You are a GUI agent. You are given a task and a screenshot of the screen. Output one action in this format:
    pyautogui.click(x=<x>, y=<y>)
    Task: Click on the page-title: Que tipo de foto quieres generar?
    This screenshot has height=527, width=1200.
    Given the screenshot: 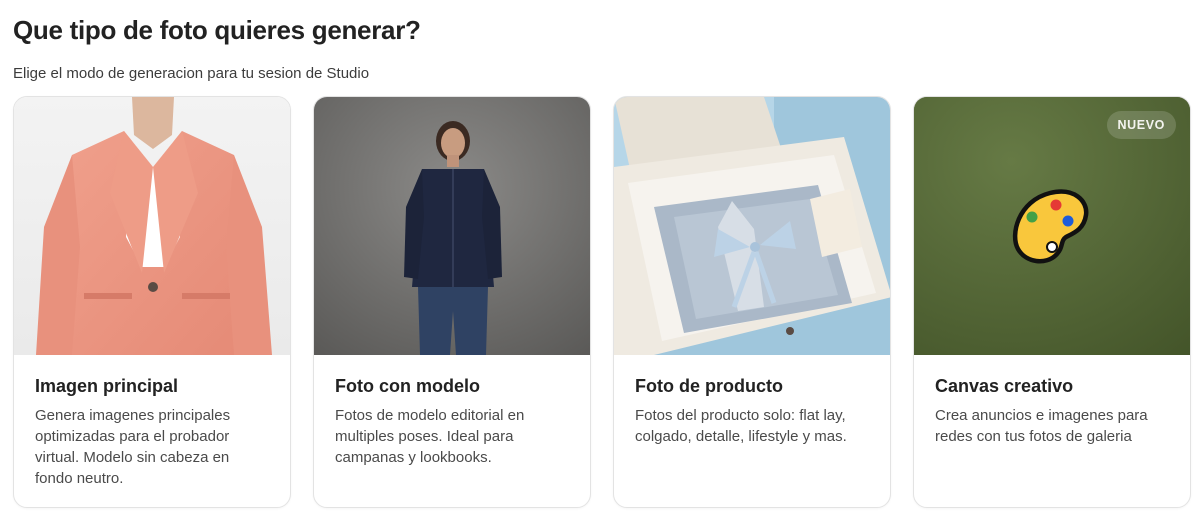 What is the action you would take?
    pyautogui.click(x=217, y=30)
    